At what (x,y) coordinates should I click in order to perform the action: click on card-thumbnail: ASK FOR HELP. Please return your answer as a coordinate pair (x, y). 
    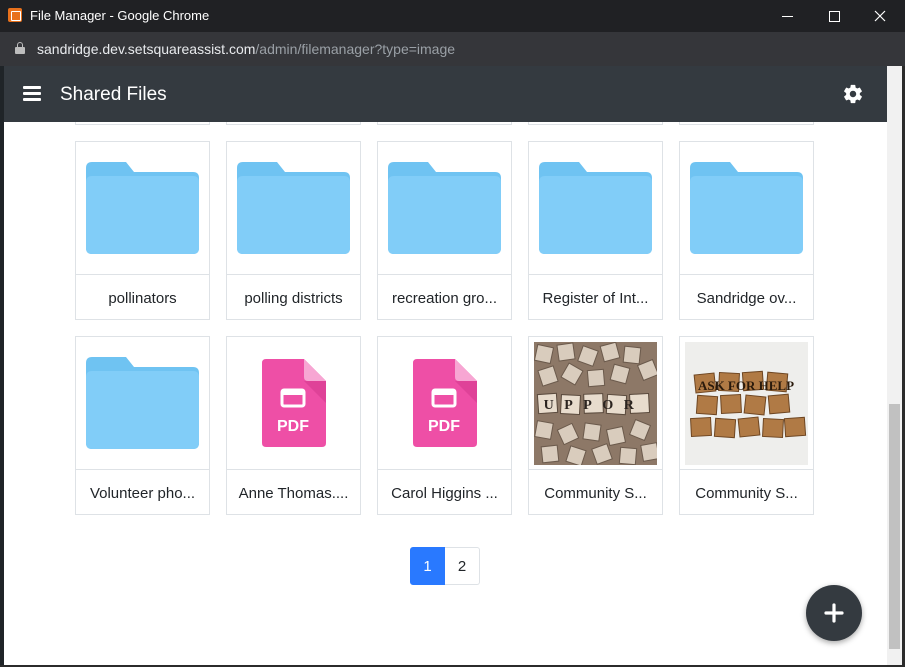
    Looking at the image, I should click on (746, 403).